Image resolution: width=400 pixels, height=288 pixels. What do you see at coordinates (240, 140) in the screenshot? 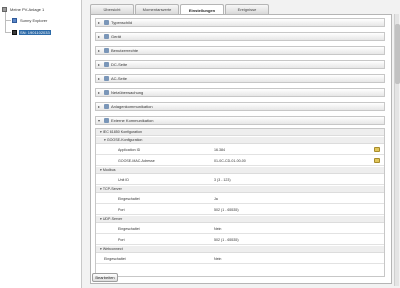
I see `group-goose: ▾ GOOSE-Konfiguration` at bounding box center [240, 140].